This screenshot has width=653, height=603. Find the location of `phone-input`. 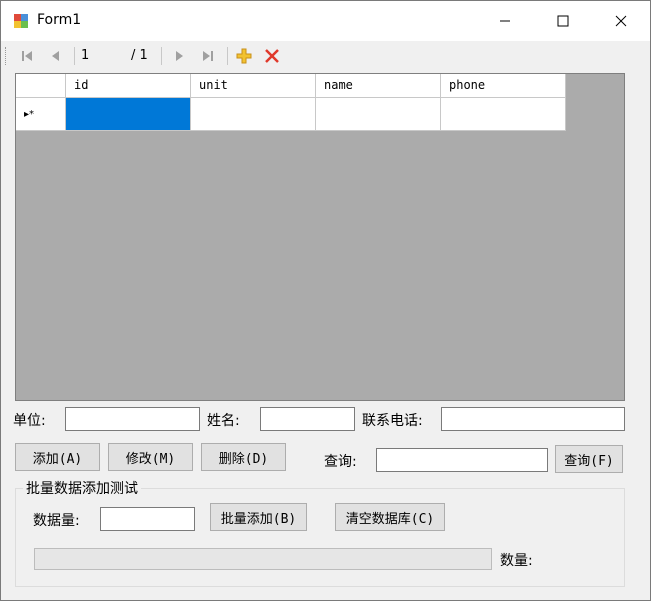

phone-input is located at coordinates (533, 419).